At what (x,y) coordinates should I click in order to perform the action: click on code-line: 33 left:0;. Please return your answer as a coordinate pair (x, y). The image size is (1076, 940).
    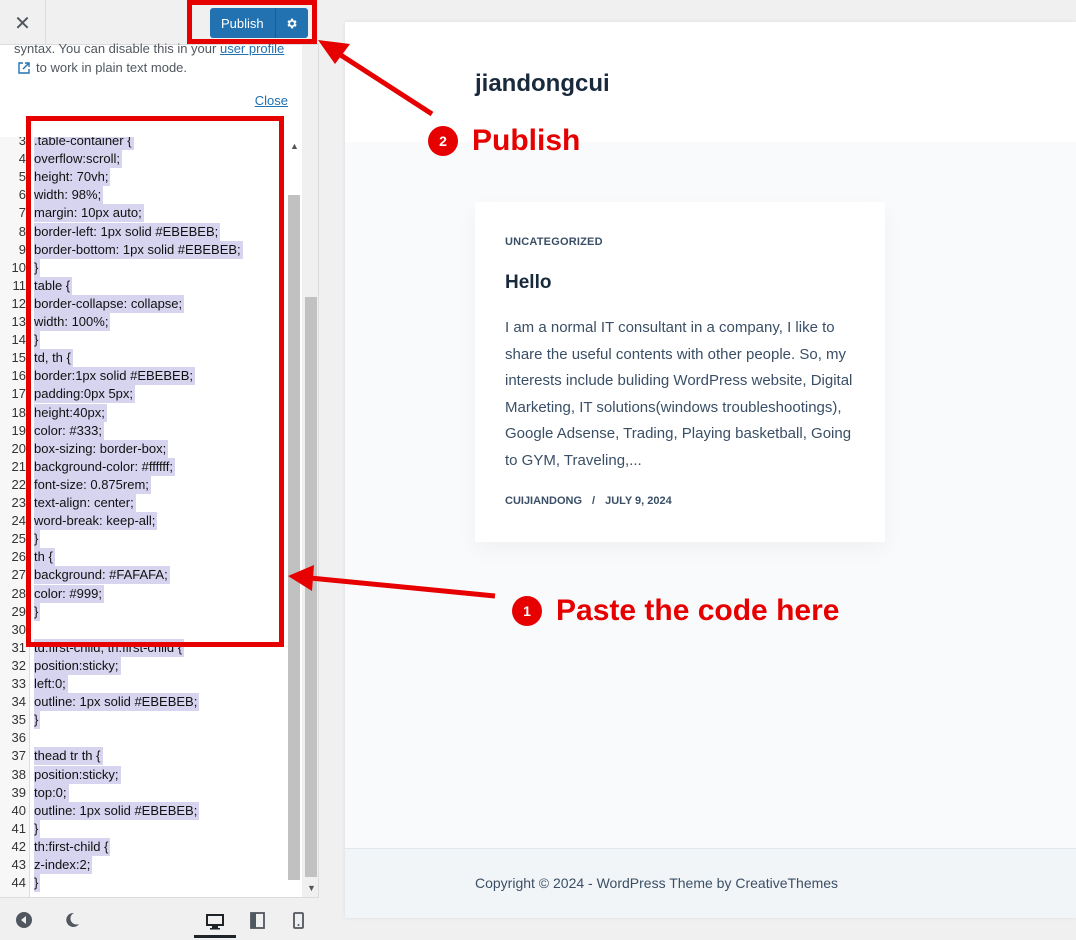
    Looking at the image, I should click on (34, 684).